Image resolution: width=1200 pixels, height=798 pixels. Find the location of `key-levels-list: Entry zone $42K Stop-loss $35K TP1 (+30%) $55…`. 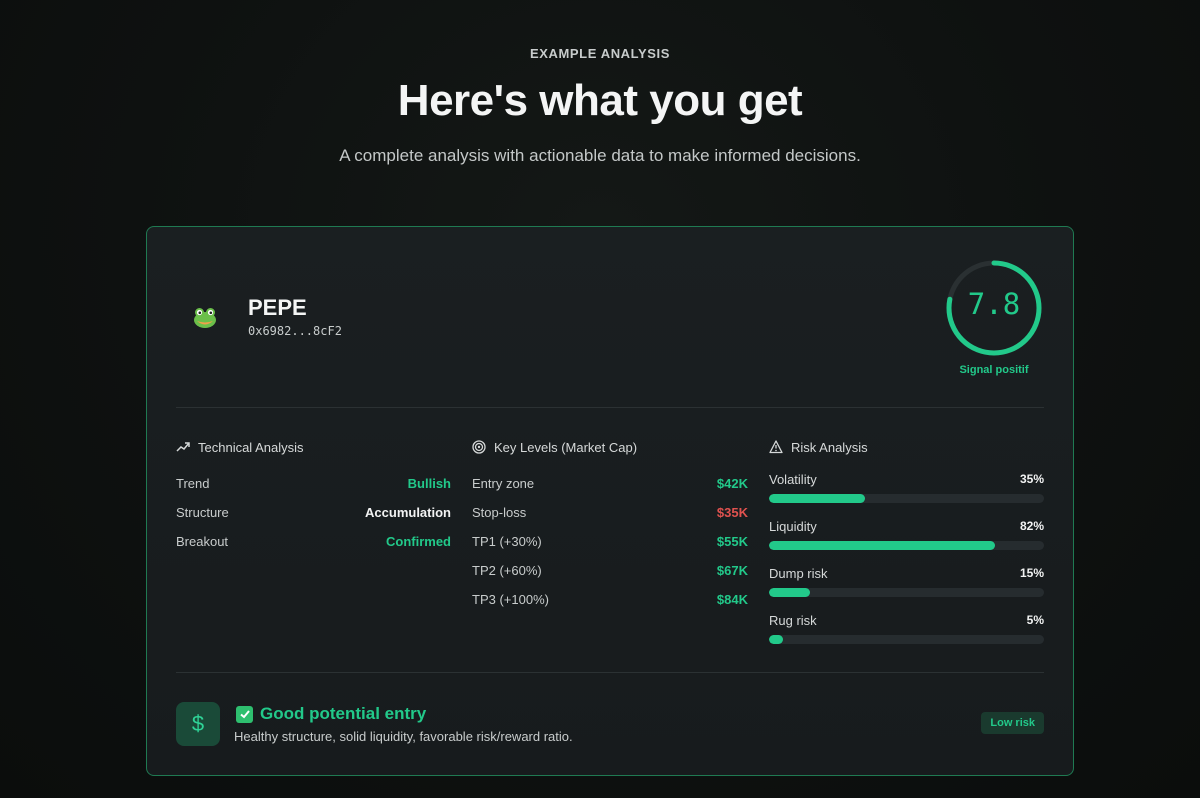

key-levels-list: Entry zone $42K Stop-loss $35K TP1 (+30%) $55… is located at coordinates (610, 541).